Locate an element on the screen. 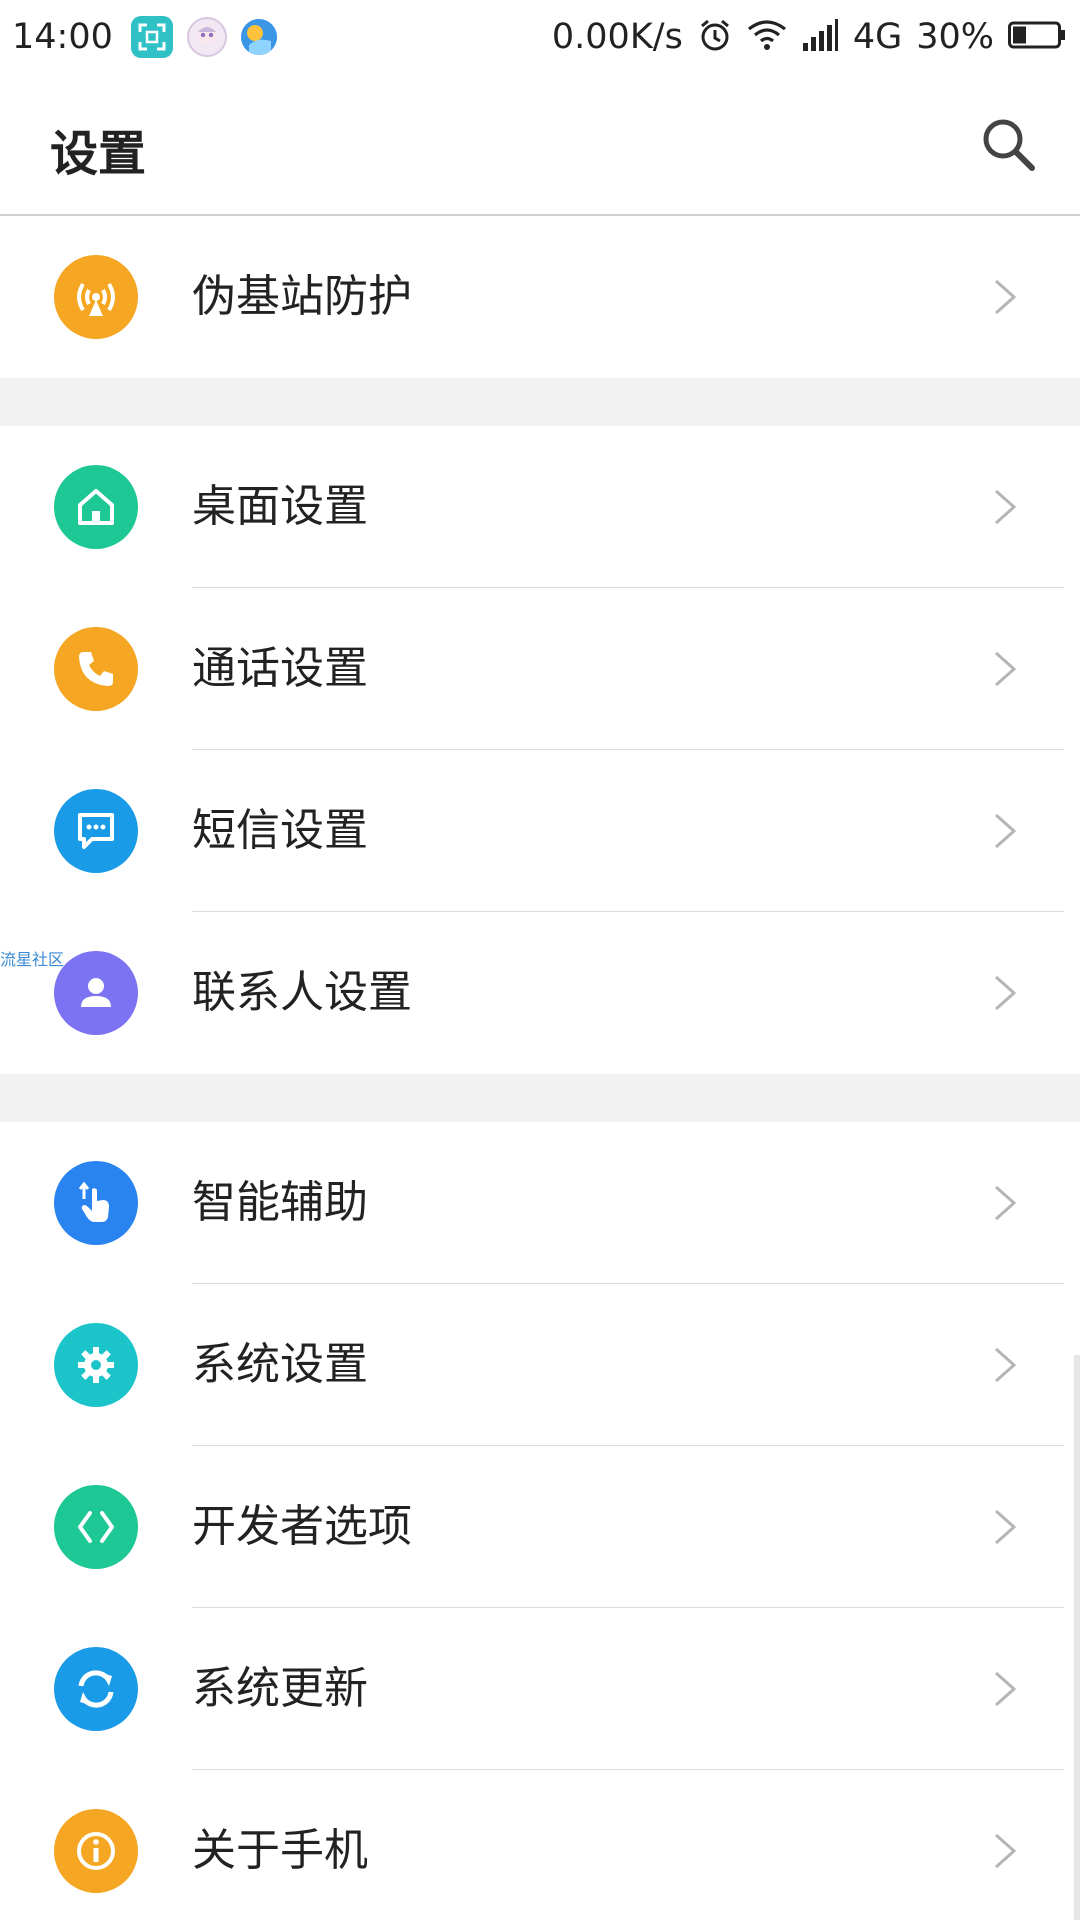 This screenshot has height=1920, width=1080. settings-item-label: 开发者选项 is located at coordinates (302, 1526).